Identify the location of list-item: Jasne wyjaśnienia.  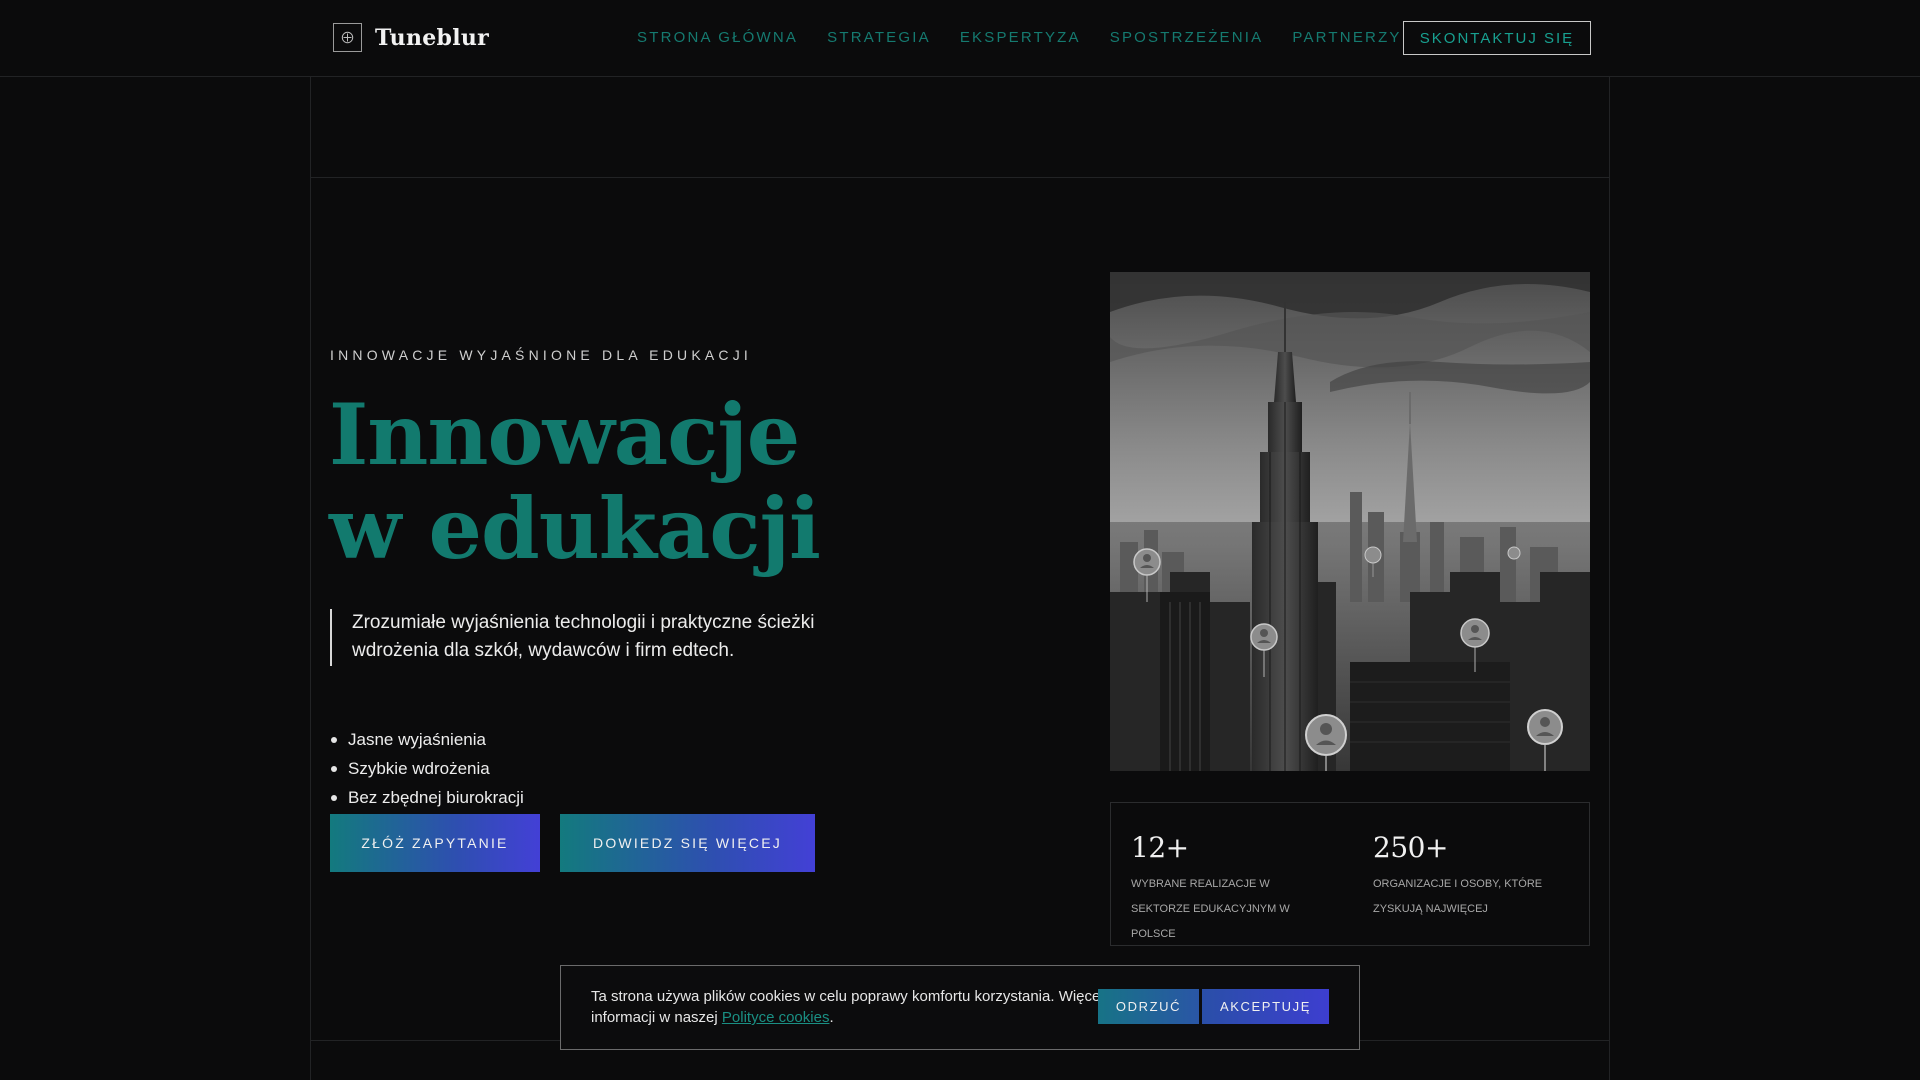
(427, 739).